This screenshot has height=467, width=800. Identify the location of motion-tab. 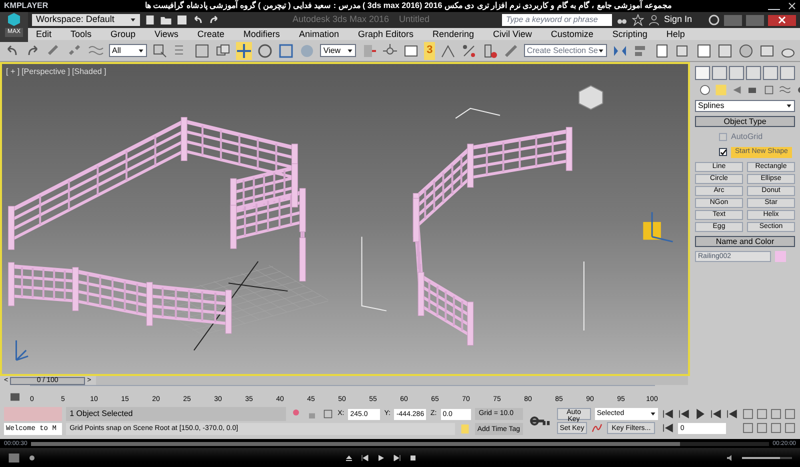
(753, 73).